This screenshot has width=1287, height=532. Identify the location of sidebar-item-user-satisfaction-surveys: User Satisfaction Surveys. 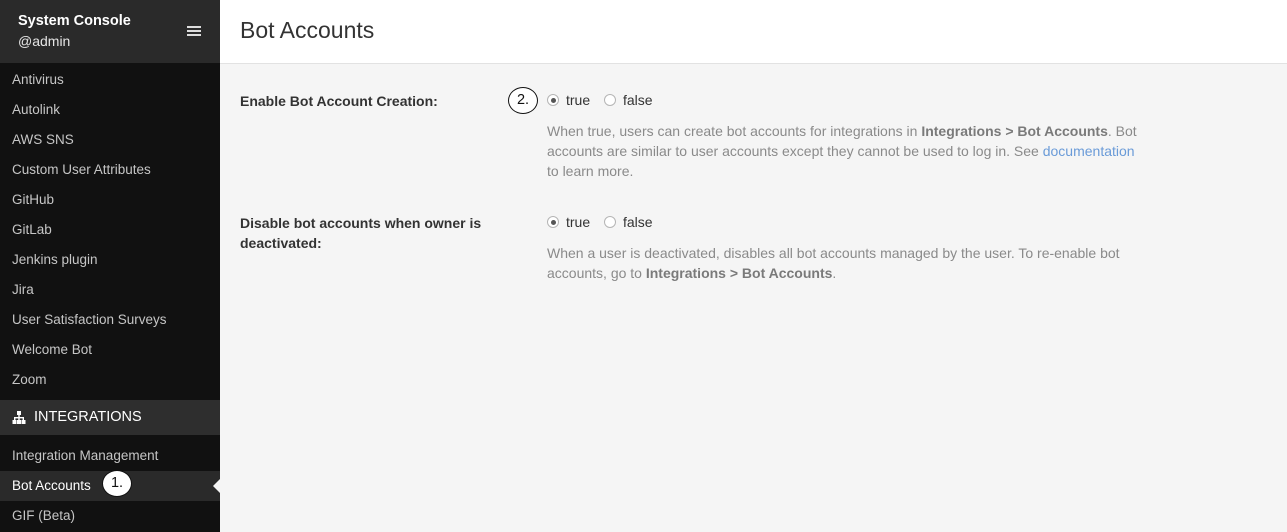
(110, 320).